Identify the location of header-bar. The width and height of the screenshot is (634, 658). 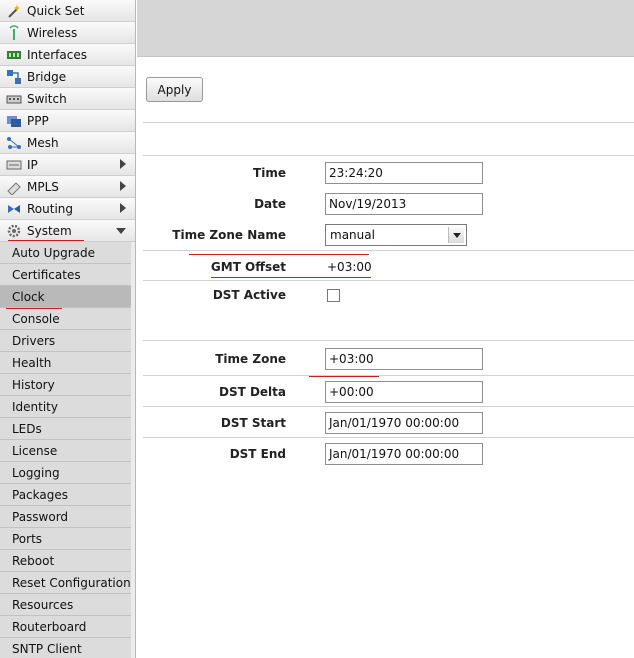
(385, 28).